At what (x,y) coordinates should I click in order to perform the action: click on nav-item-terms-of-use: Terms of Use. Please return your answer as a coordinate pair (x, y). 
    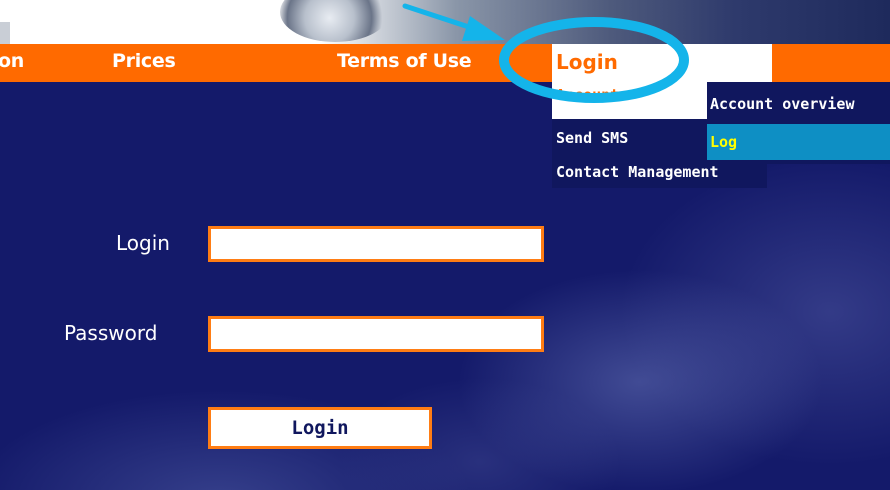
    Looking at the image, I should click on (404, 61).